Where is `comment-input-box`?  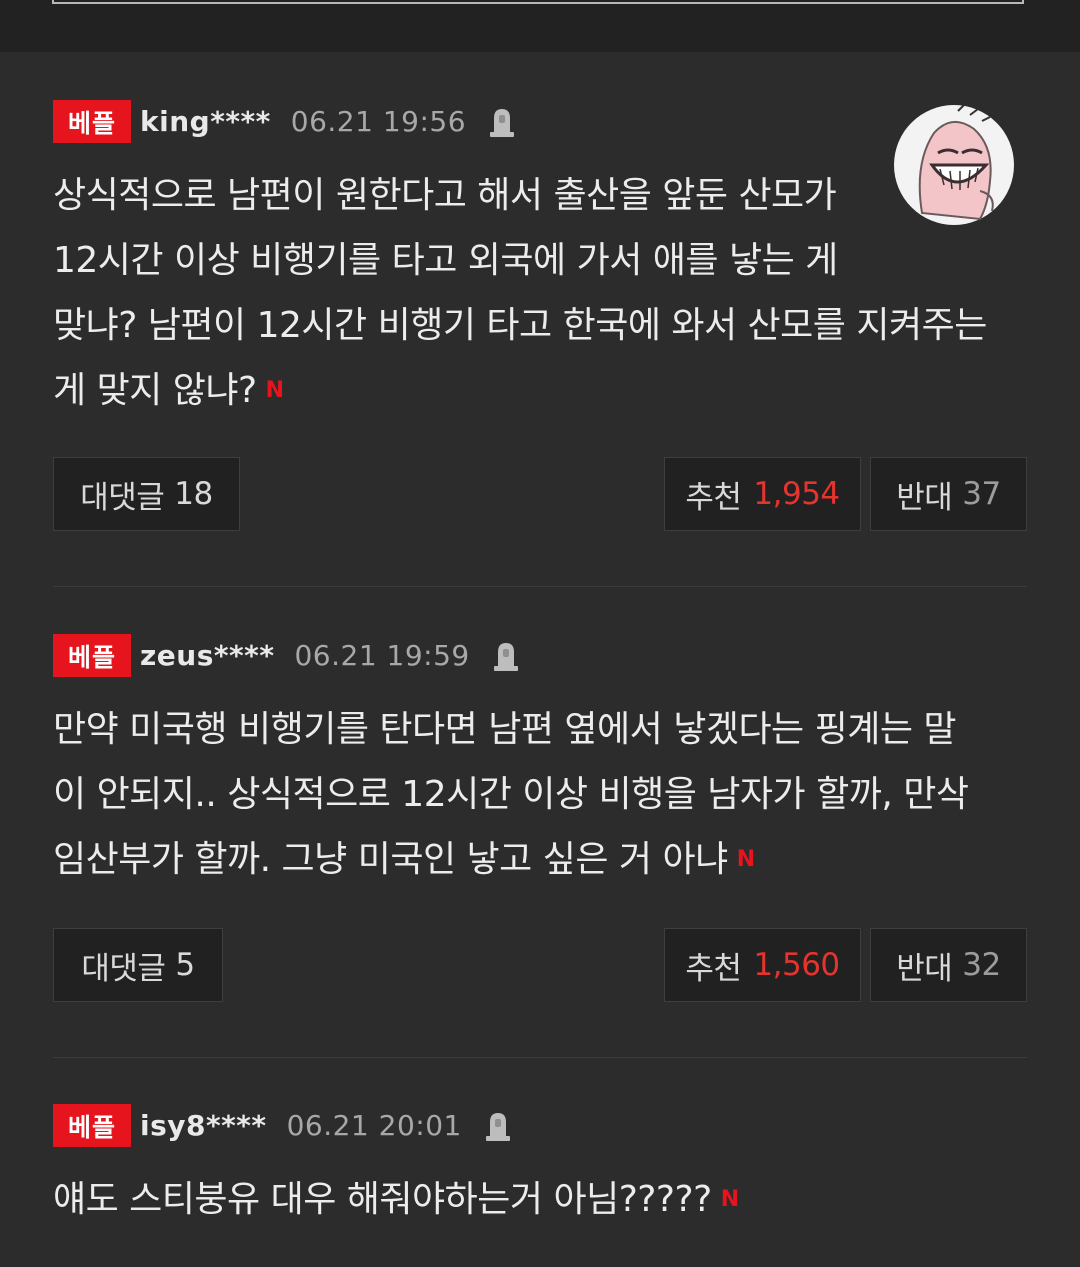
comment-input-box is located at coordinates (538, 2).